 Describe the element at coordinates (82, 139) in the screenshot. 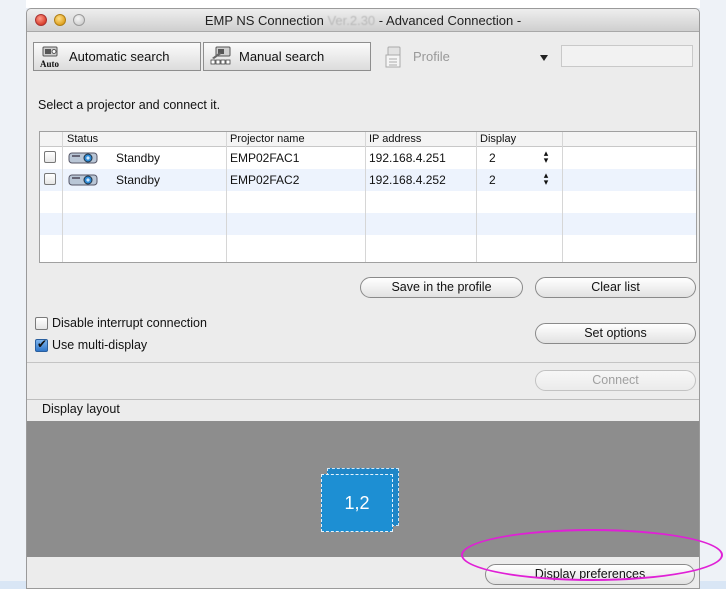

I see `column-status: Status` at that location.